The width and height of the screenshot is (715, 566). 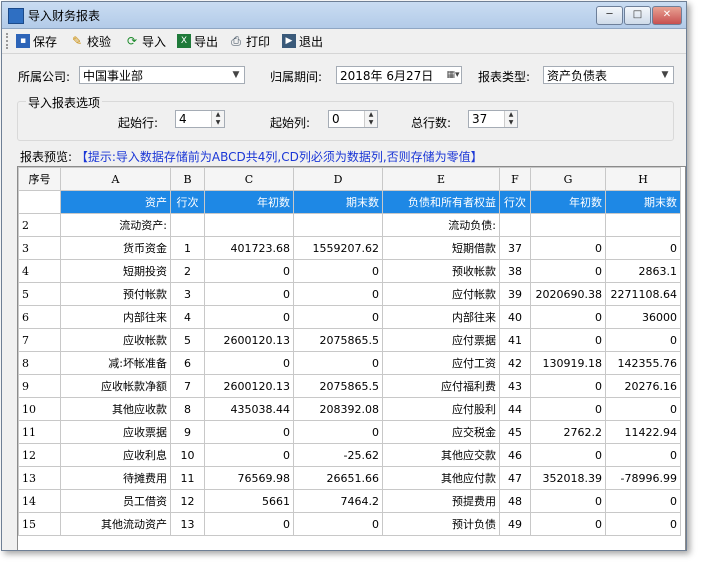 I want to click on table-row: 15 其他流动资产 13 0 0 预计负债 49 0 0, so click(x=349, y=524).